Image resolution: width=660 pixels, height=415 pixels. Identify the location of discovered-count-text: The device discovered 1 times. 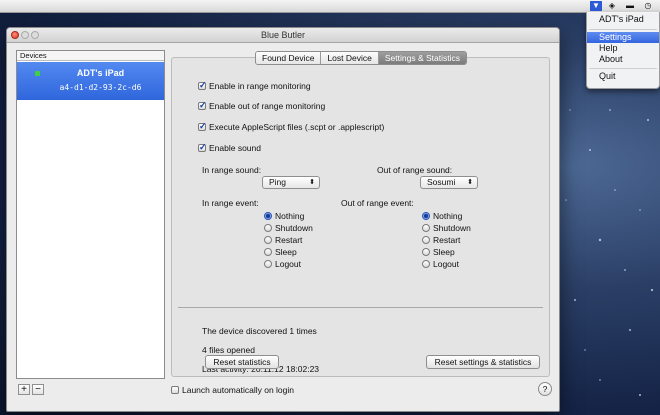
(259, 331).